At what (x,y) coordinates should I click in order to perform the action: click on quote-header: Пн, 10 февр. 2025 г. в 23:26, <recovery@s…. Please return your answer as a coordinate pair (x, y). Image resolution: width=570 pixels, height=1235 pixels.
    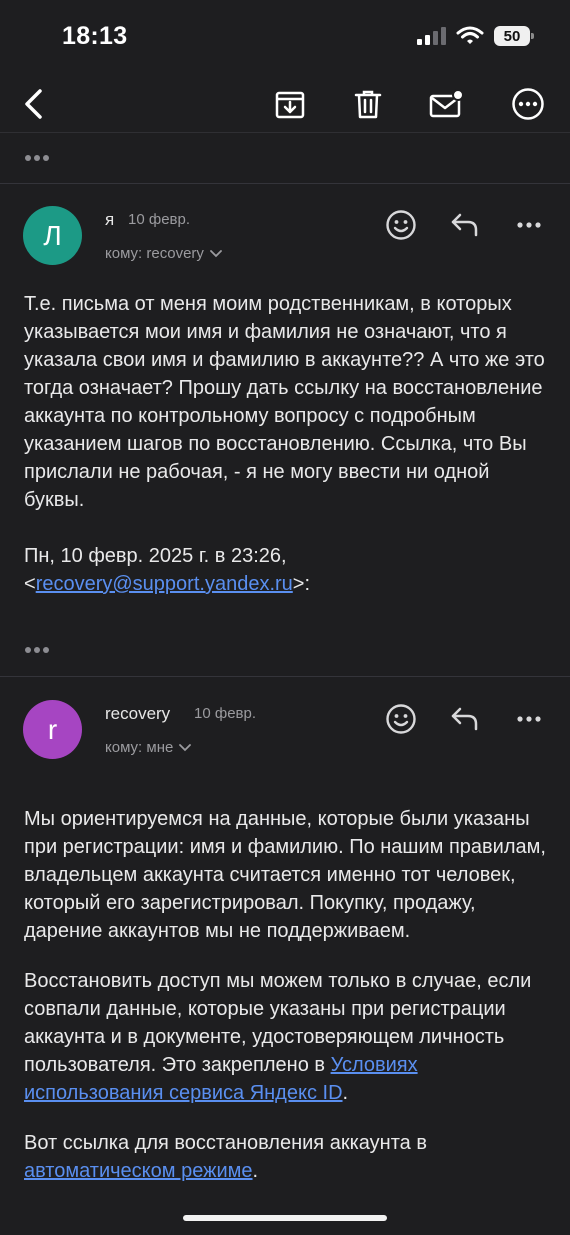
    Looking at the image, I should click on (289, 570).